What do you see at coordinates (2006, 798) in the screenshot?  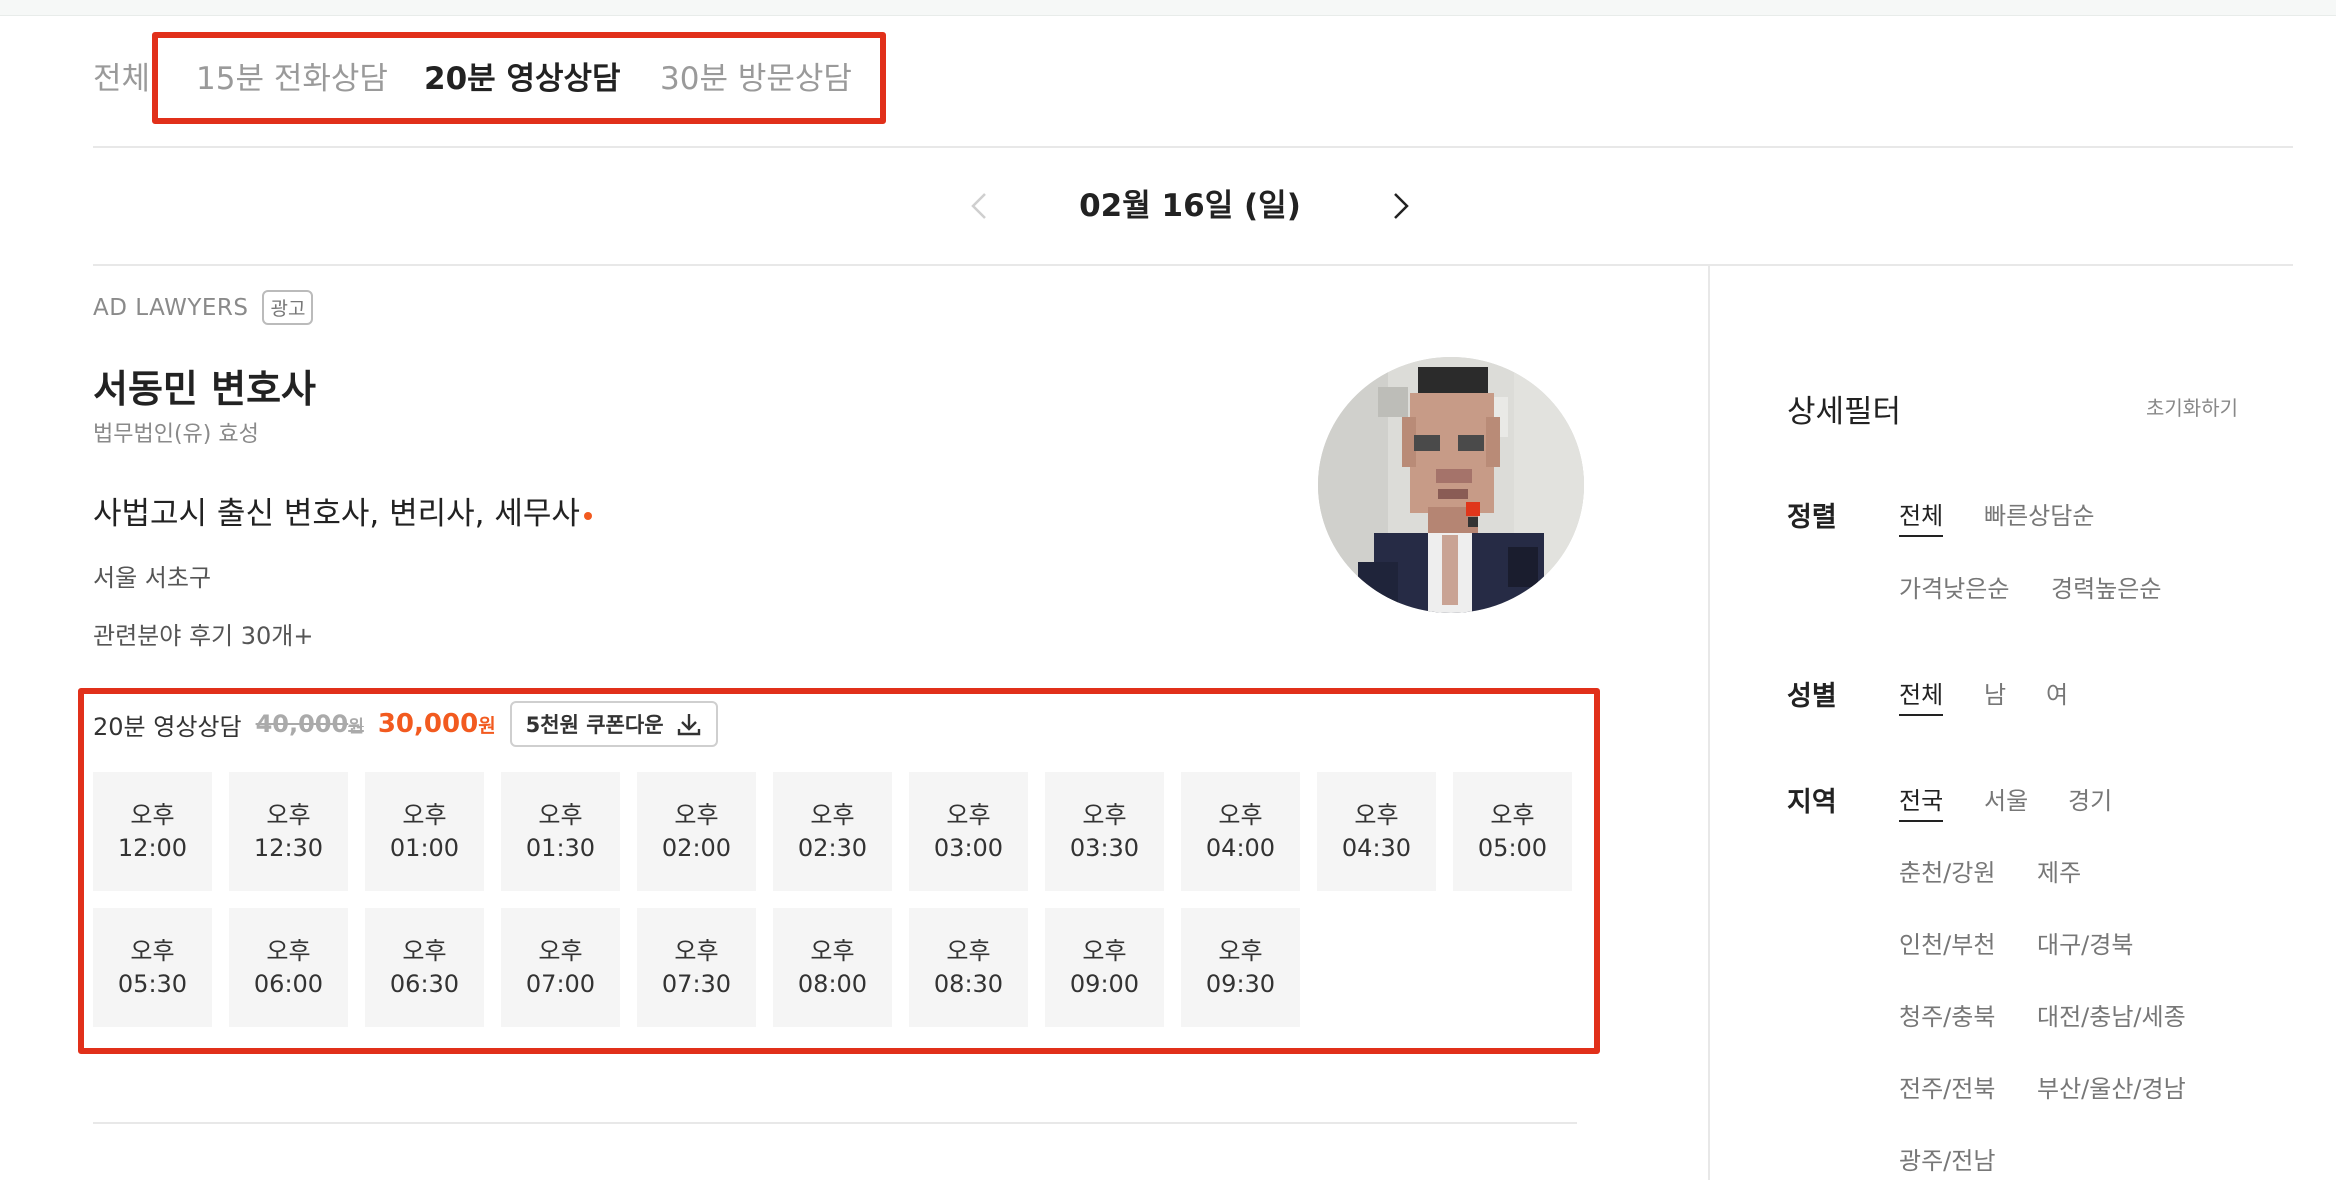 I see `region-option-seoul: 서울` at bounding box center [2006, 798].